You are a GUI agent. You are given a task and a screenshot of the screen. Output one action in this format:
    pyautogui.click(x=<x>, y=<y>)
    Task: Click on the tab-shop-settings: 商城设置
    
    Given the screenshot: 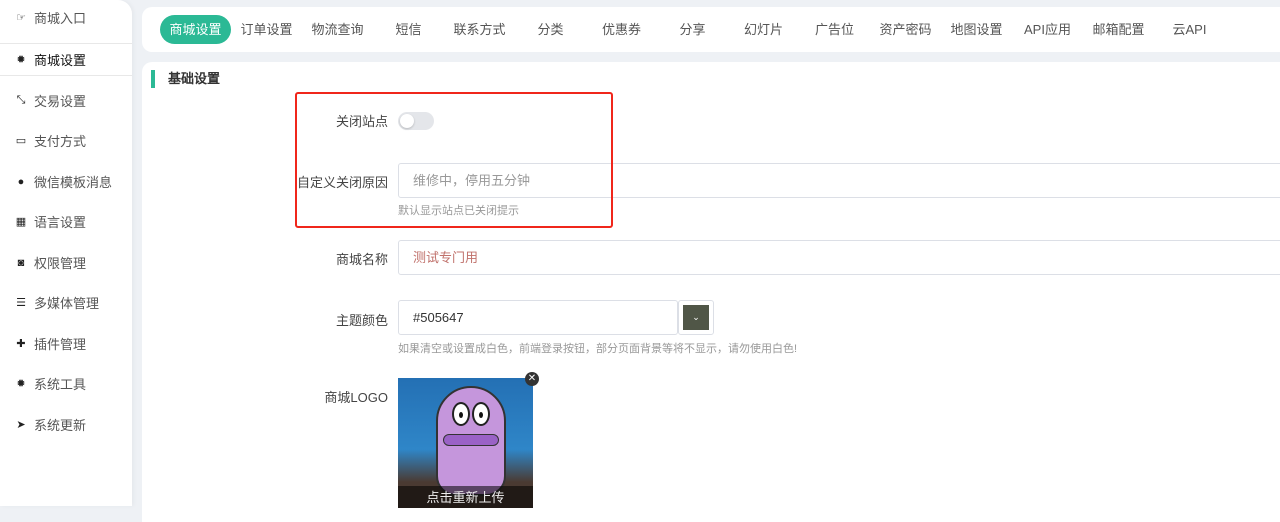 What is the action you would take?
    pyautogui.click(x=195, y=29)
    